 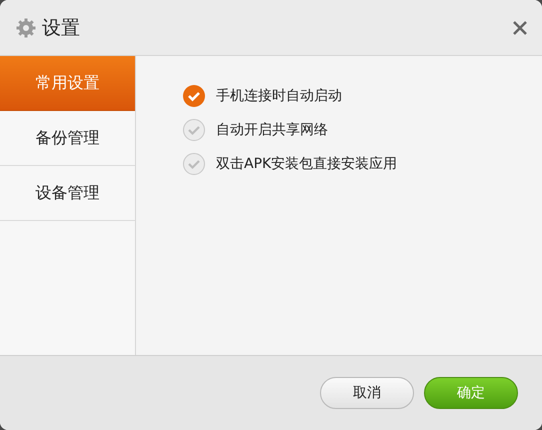 What do you see at coordinates (279, 96) in the screenshot?
I see `option-label: 手机连接时自动启动` at bounding box center [279, 96].